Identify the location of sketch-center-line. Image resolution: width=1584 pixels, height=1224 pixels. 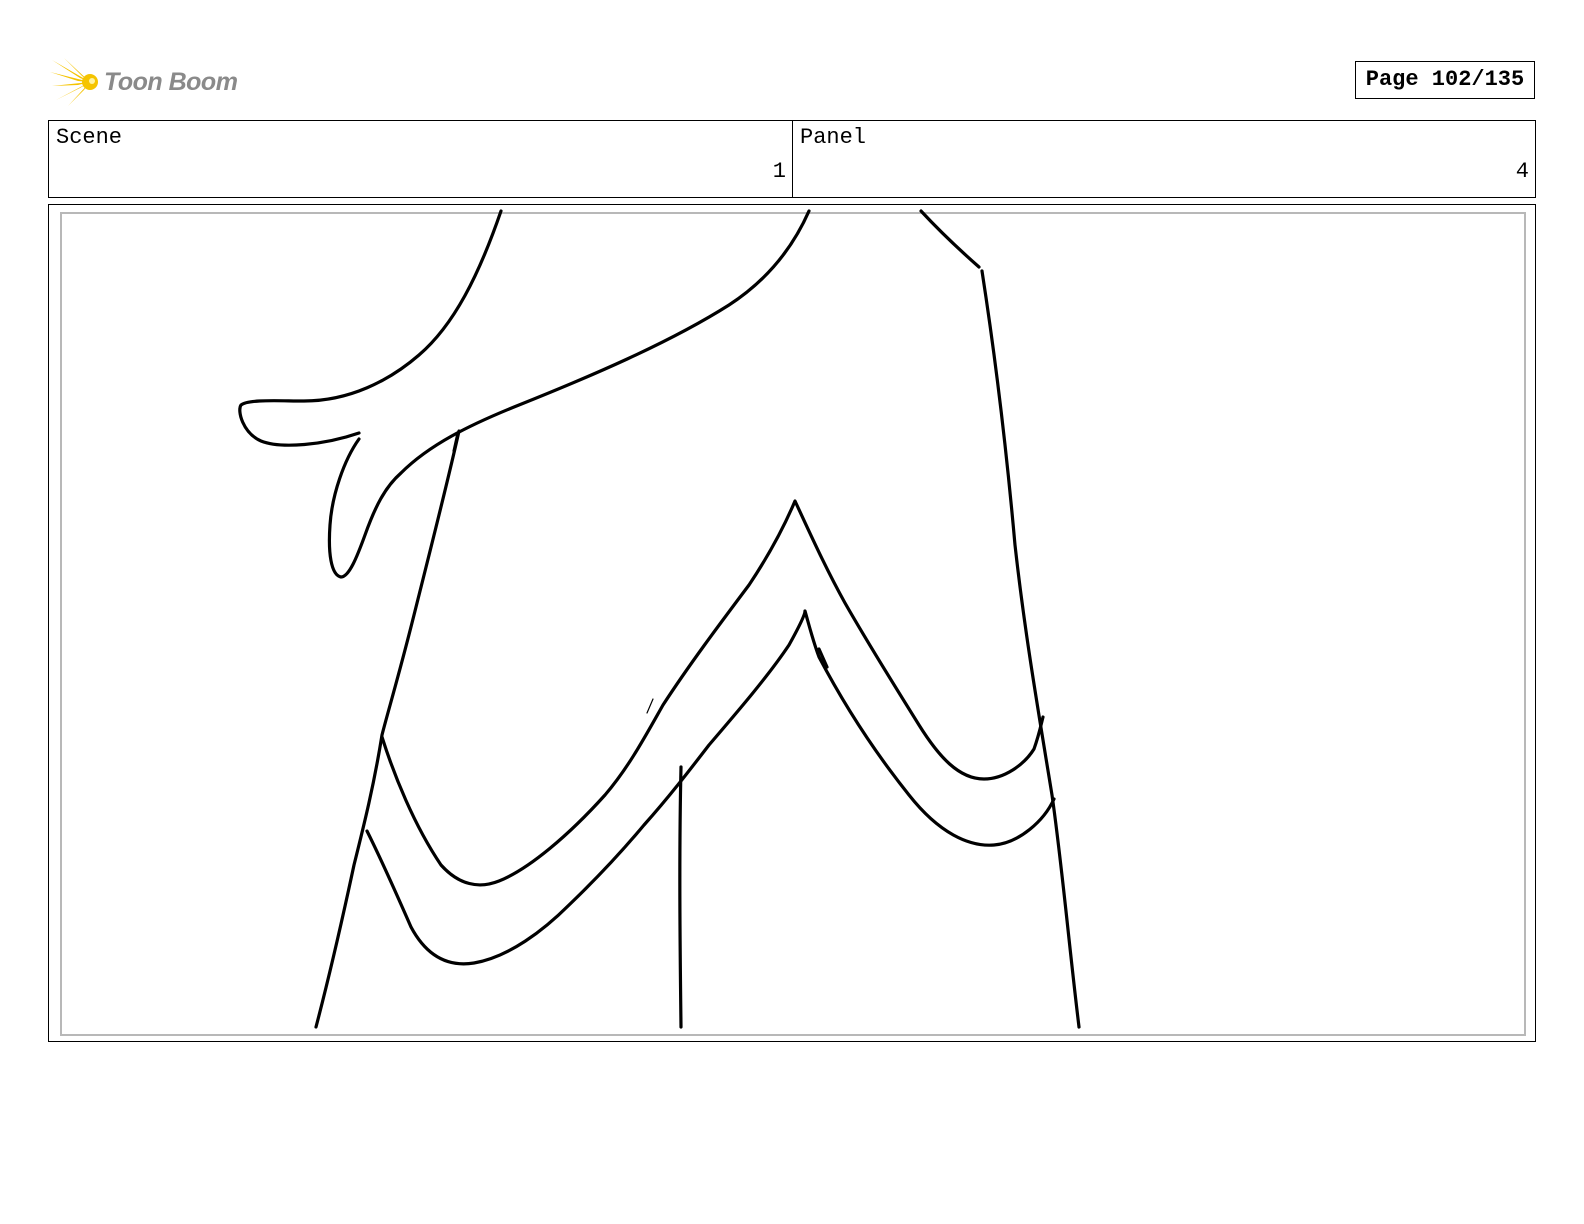
(680, 897).